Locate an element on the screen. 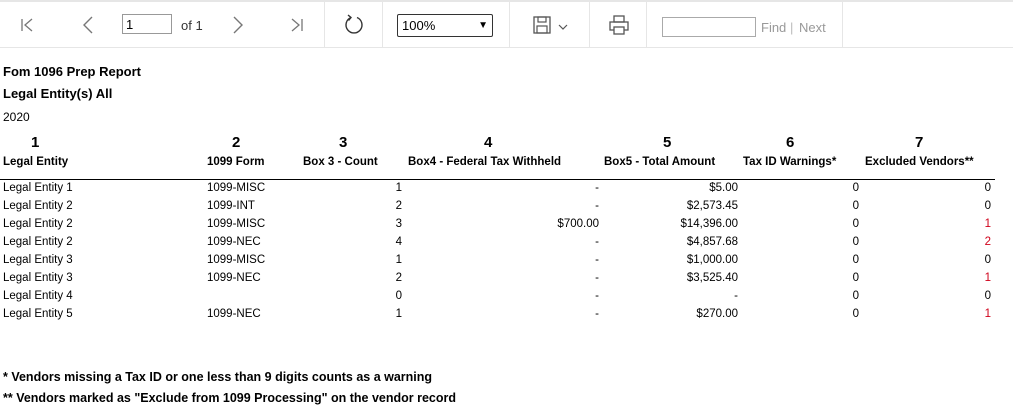 The image size is (1013, 417). chevron-right-icon is located at coordinates (238, 25).